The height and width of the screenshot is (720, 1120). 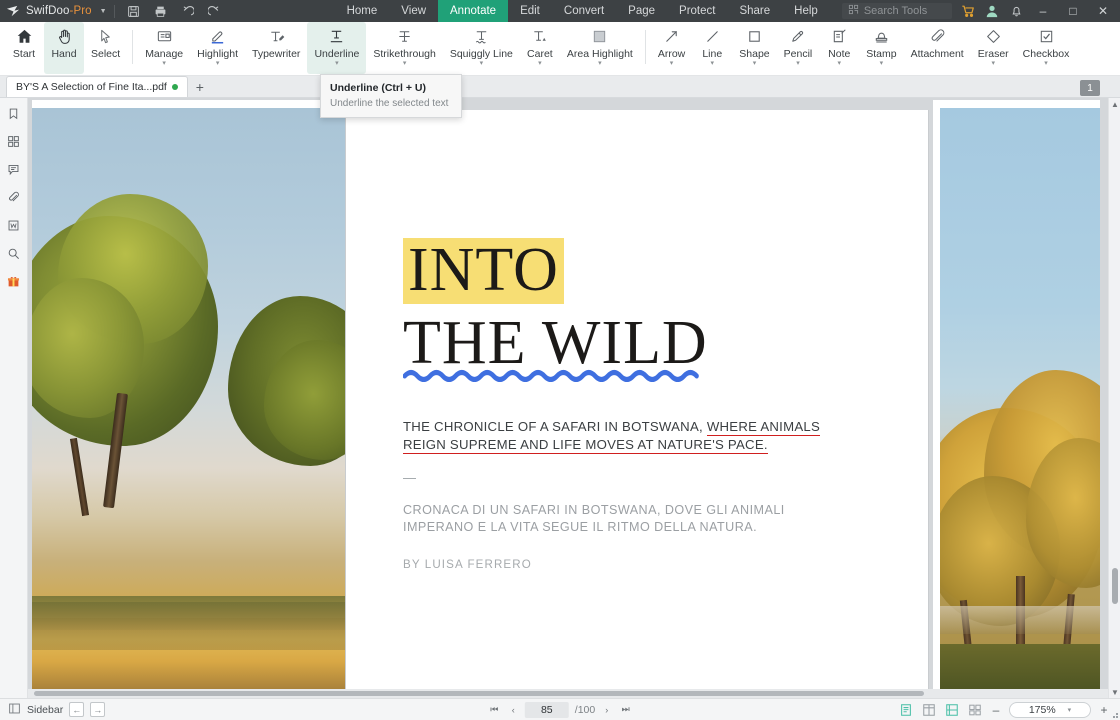 What do you see at coordinates (600, 63) in the screenshot?
I see `area-highlight-dropdown-arrow-icon: ▾` at bounding box center [600, 63].